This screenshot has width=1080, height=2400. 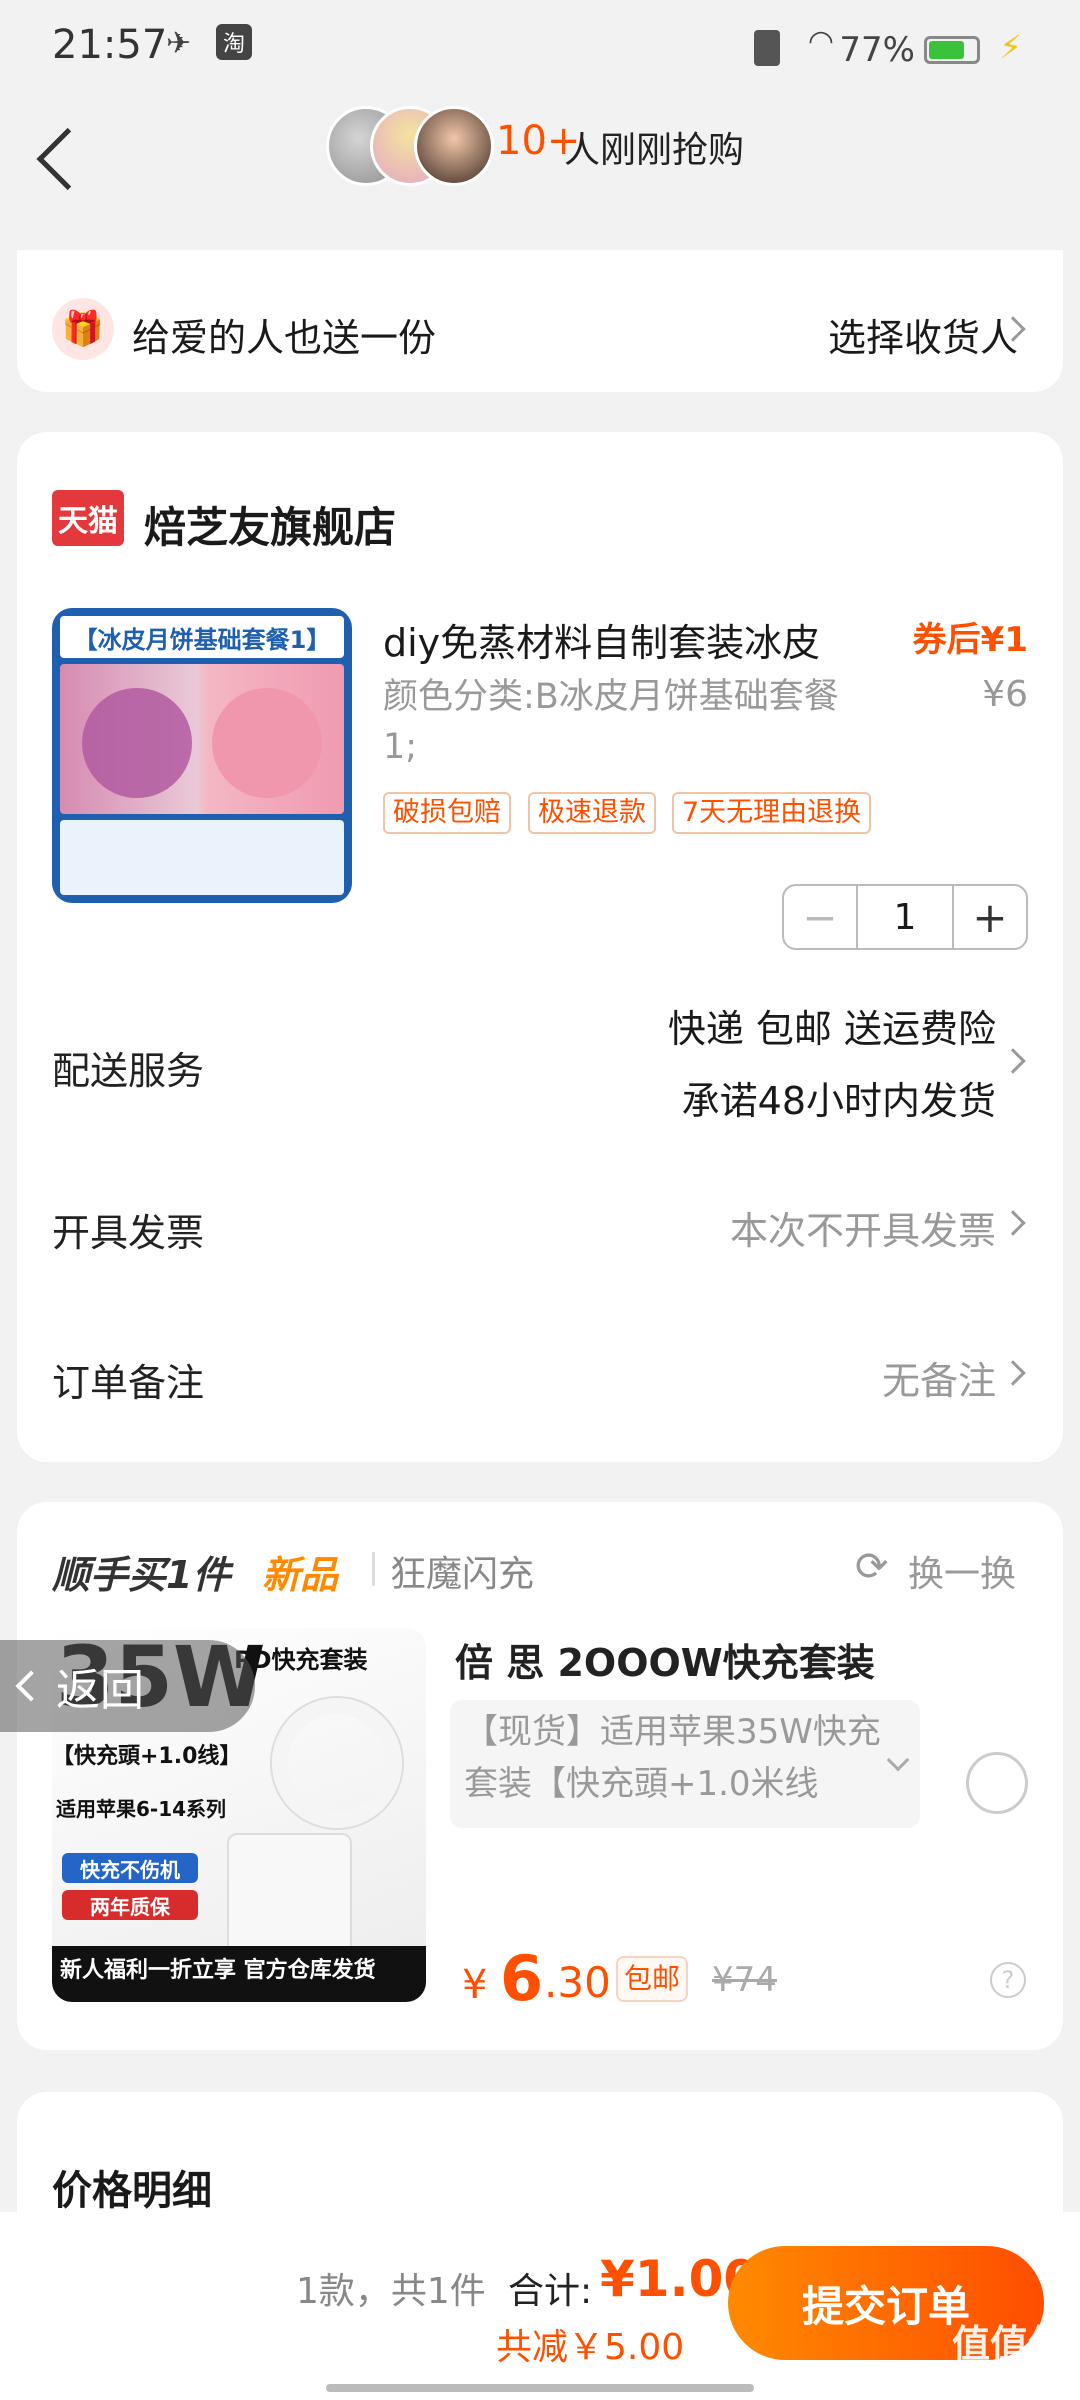 I want to click on sim-icon, so click(x=767, y=48).